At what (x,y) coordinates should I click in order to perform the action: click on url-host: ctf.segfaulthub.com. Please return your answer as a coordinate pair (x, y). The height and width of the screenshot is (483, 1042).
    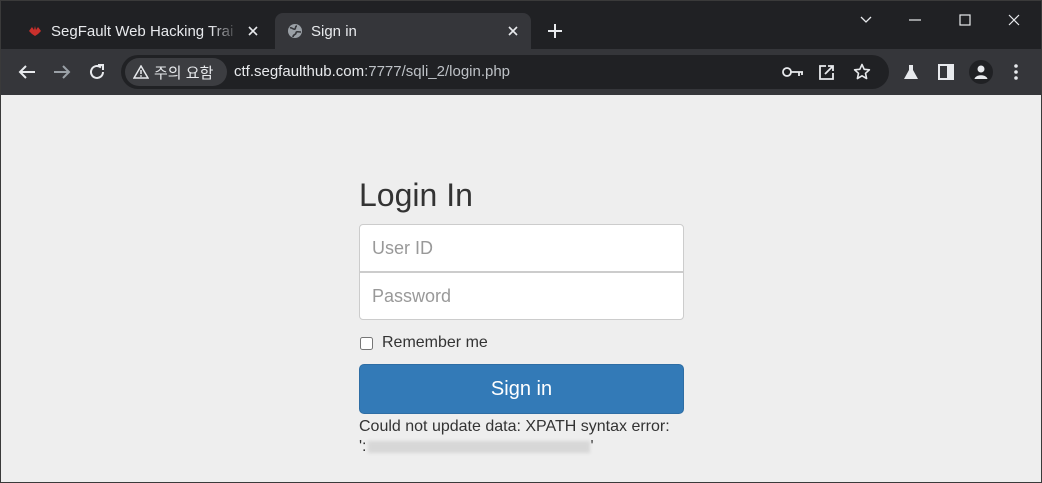
    Looking at the image, I should click on (299, 71).